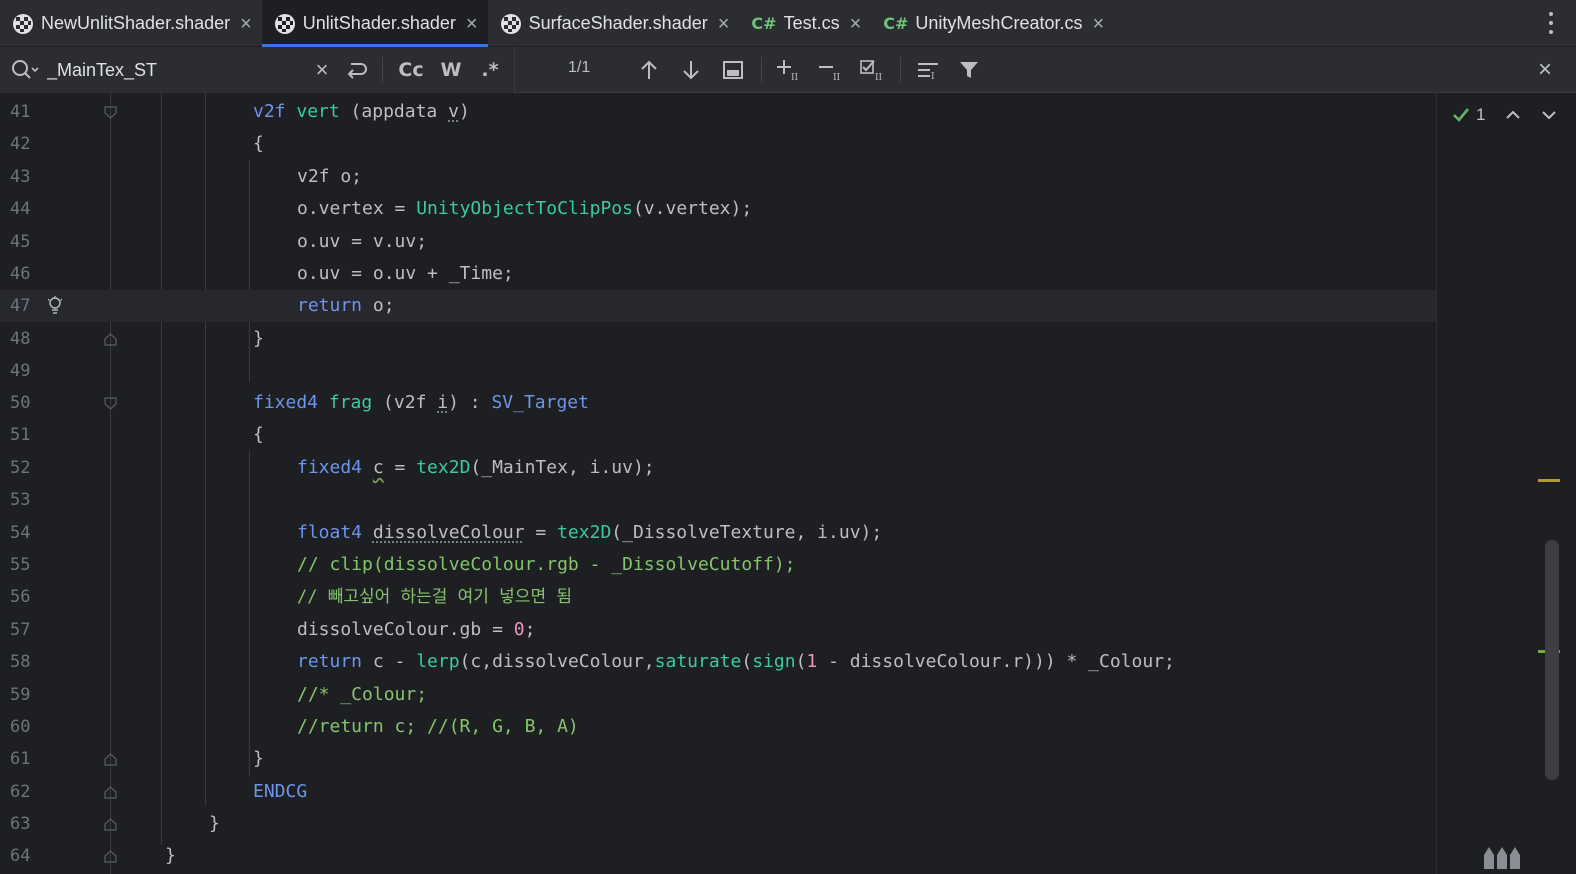 The height and width of the screenshot is (874, 1576). I want to click on search-box: × Cc W .*, so click(257, 70).